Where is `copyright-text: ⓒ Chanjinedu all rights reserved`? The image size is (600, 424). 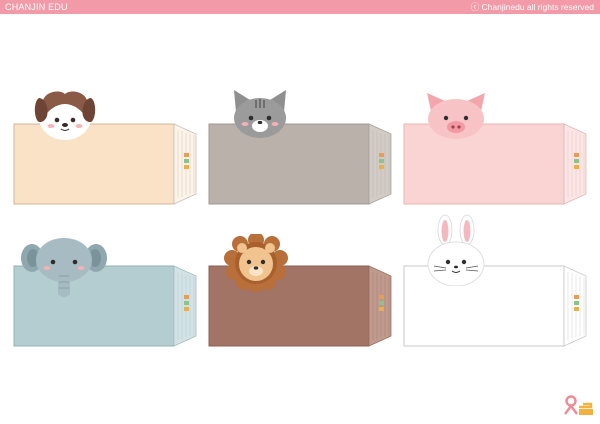 copyright-text: ⓒ Chanjinedu all rights reserved is located at coordinates (532, 7).